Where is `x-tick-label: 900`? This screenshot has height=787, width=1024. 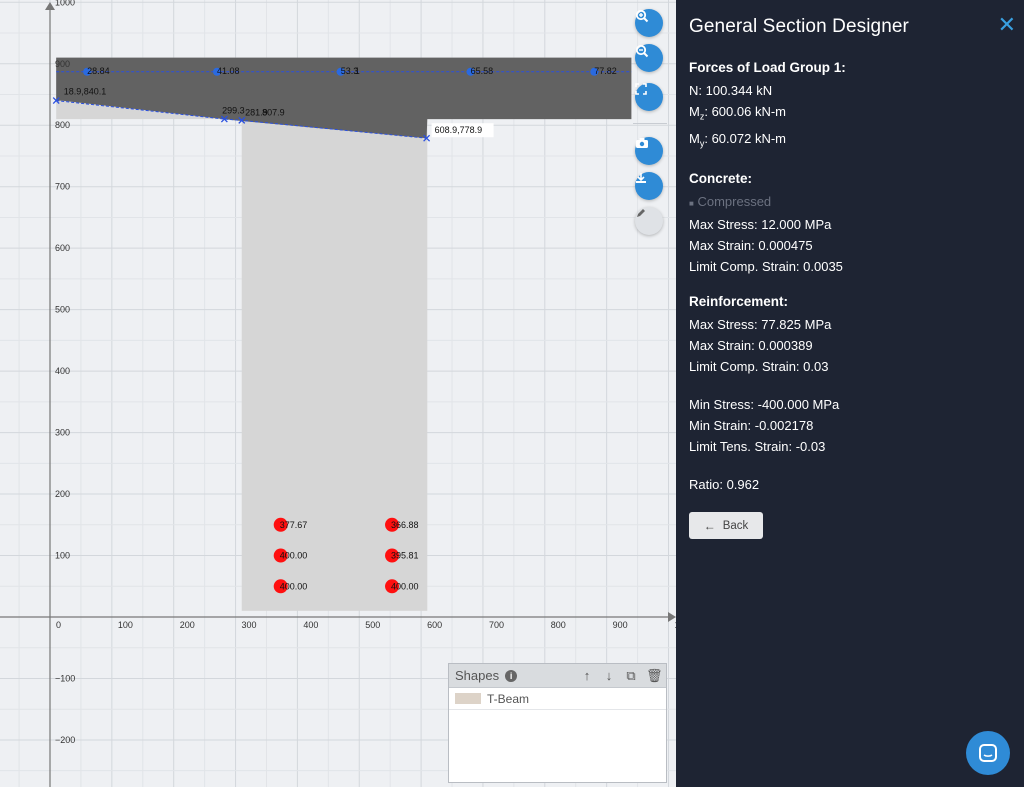
x-tick-label: 900 is located at coordinates (620, 625).